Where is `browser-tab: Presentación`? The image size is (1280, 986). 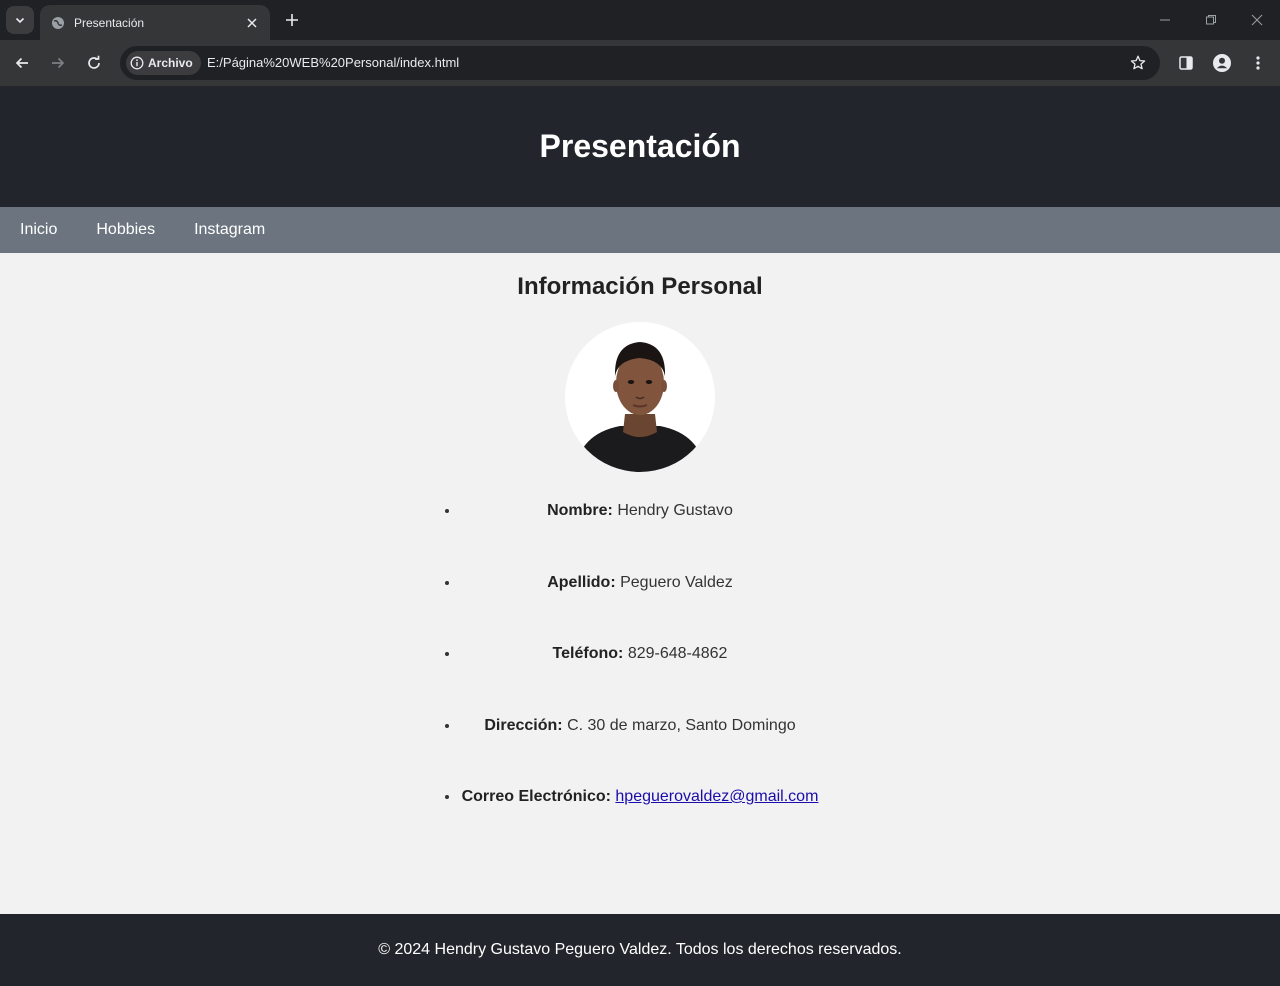 browser-tab: Presentación is located at coordinates (155, 22).